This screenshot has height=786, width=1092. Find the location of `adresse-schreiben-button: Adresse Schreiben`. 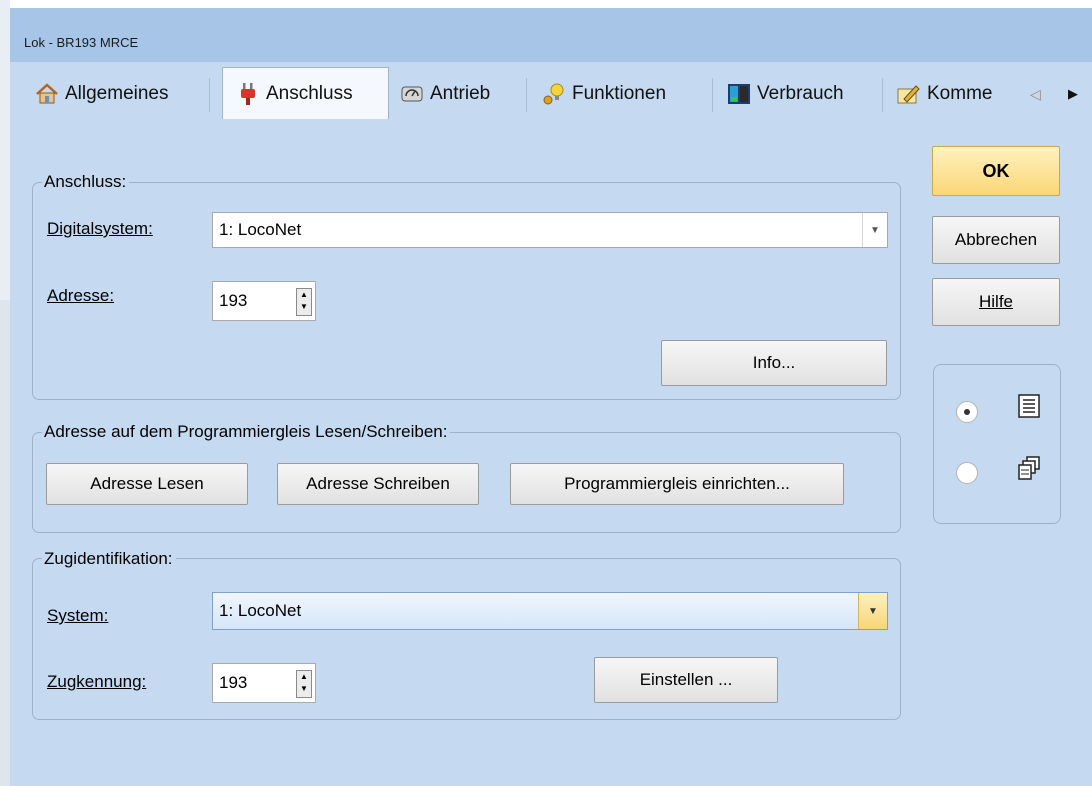

adresse-schreiben-button: Adresse Schreiben is located at coordinates (378, 484).